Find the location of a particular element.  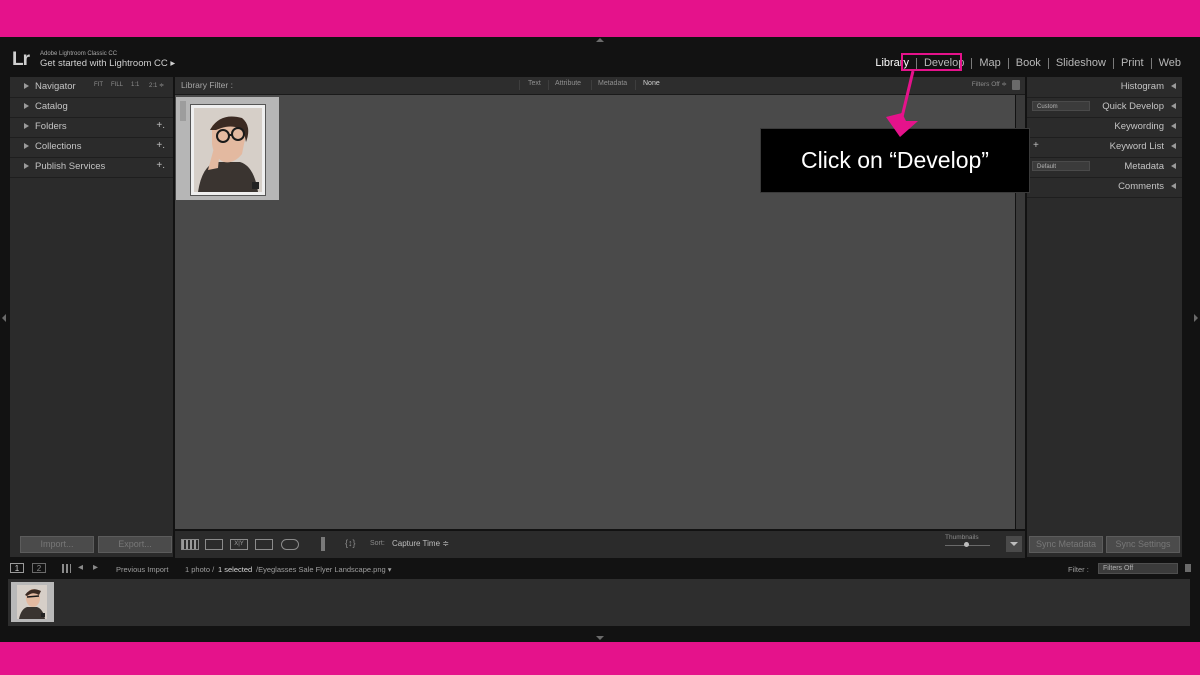

sort-label: Sort: is located at coordinates (377, 543).